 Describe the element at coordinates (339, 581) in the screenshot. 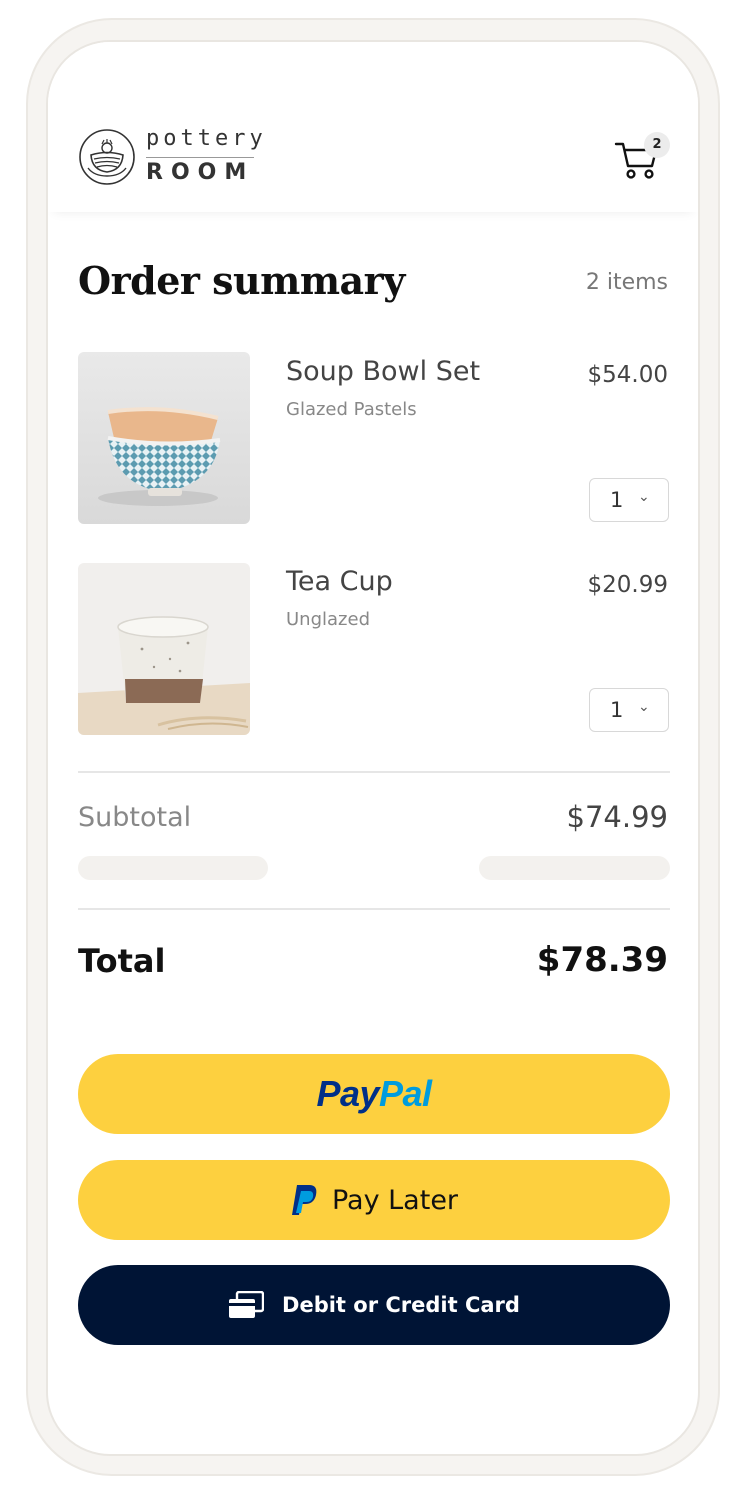

I see `item-name: Tea Cup` at that location.